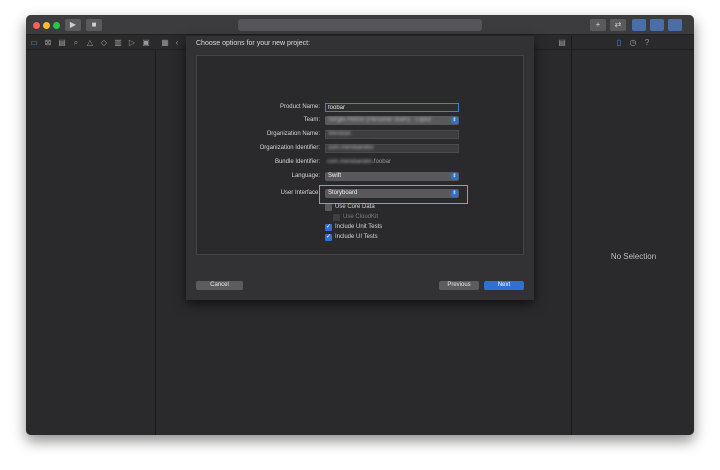  Describe the element at coordinates (340, 134) in the screenshot. I see `org-name-value: Meridian` at that location.